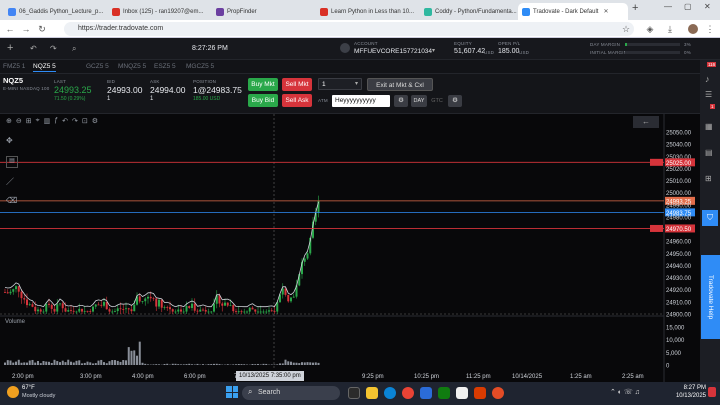  I want to click on scroll-right-button: ←, so click(646, 122).